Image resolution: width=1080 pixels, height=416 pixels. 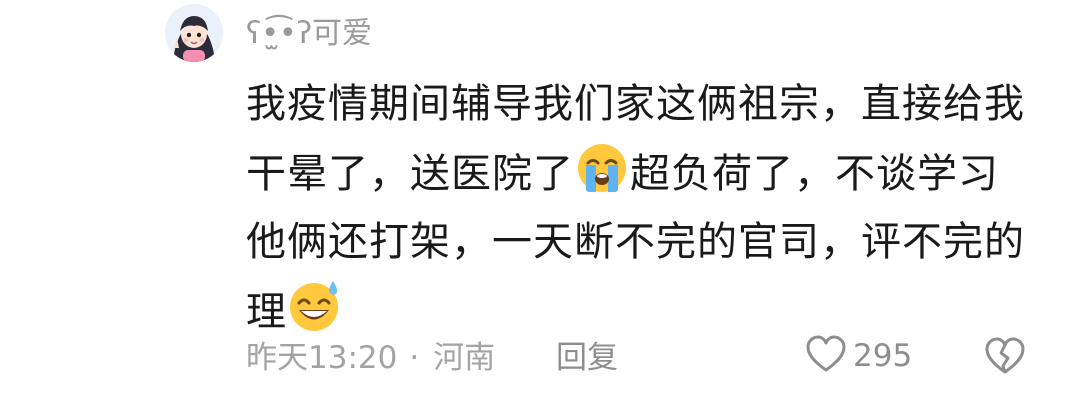 What do you see at coordinates (266, 312) in the screenshot?
I see `comment-text-segment: 理` at bounding box center [266, 312].